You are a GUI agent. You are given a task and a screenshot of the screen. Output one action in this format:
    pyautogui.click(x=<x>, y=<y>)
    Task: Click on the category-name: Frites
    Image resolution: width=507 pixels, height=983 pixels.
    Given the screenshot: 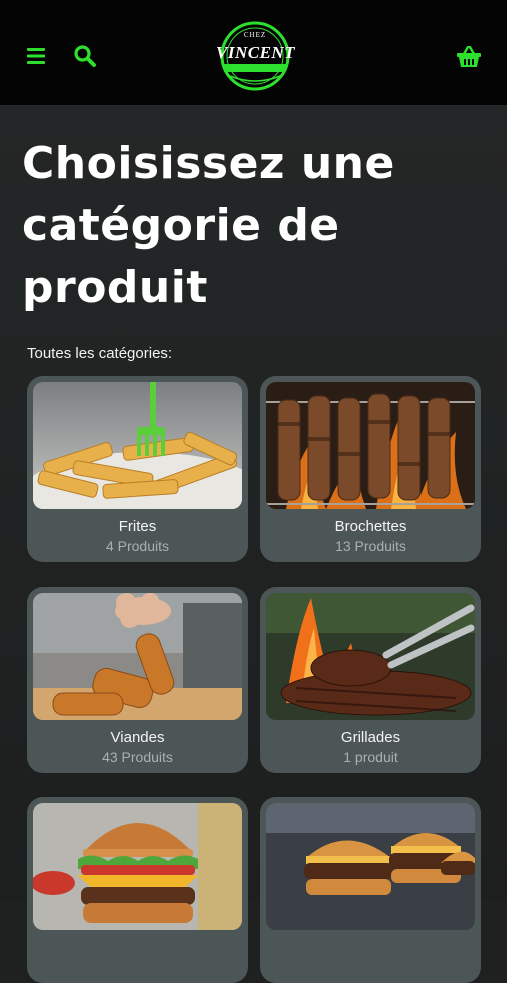 What is the action you would take?
    pyautogui.click(x=137, y=526)
    